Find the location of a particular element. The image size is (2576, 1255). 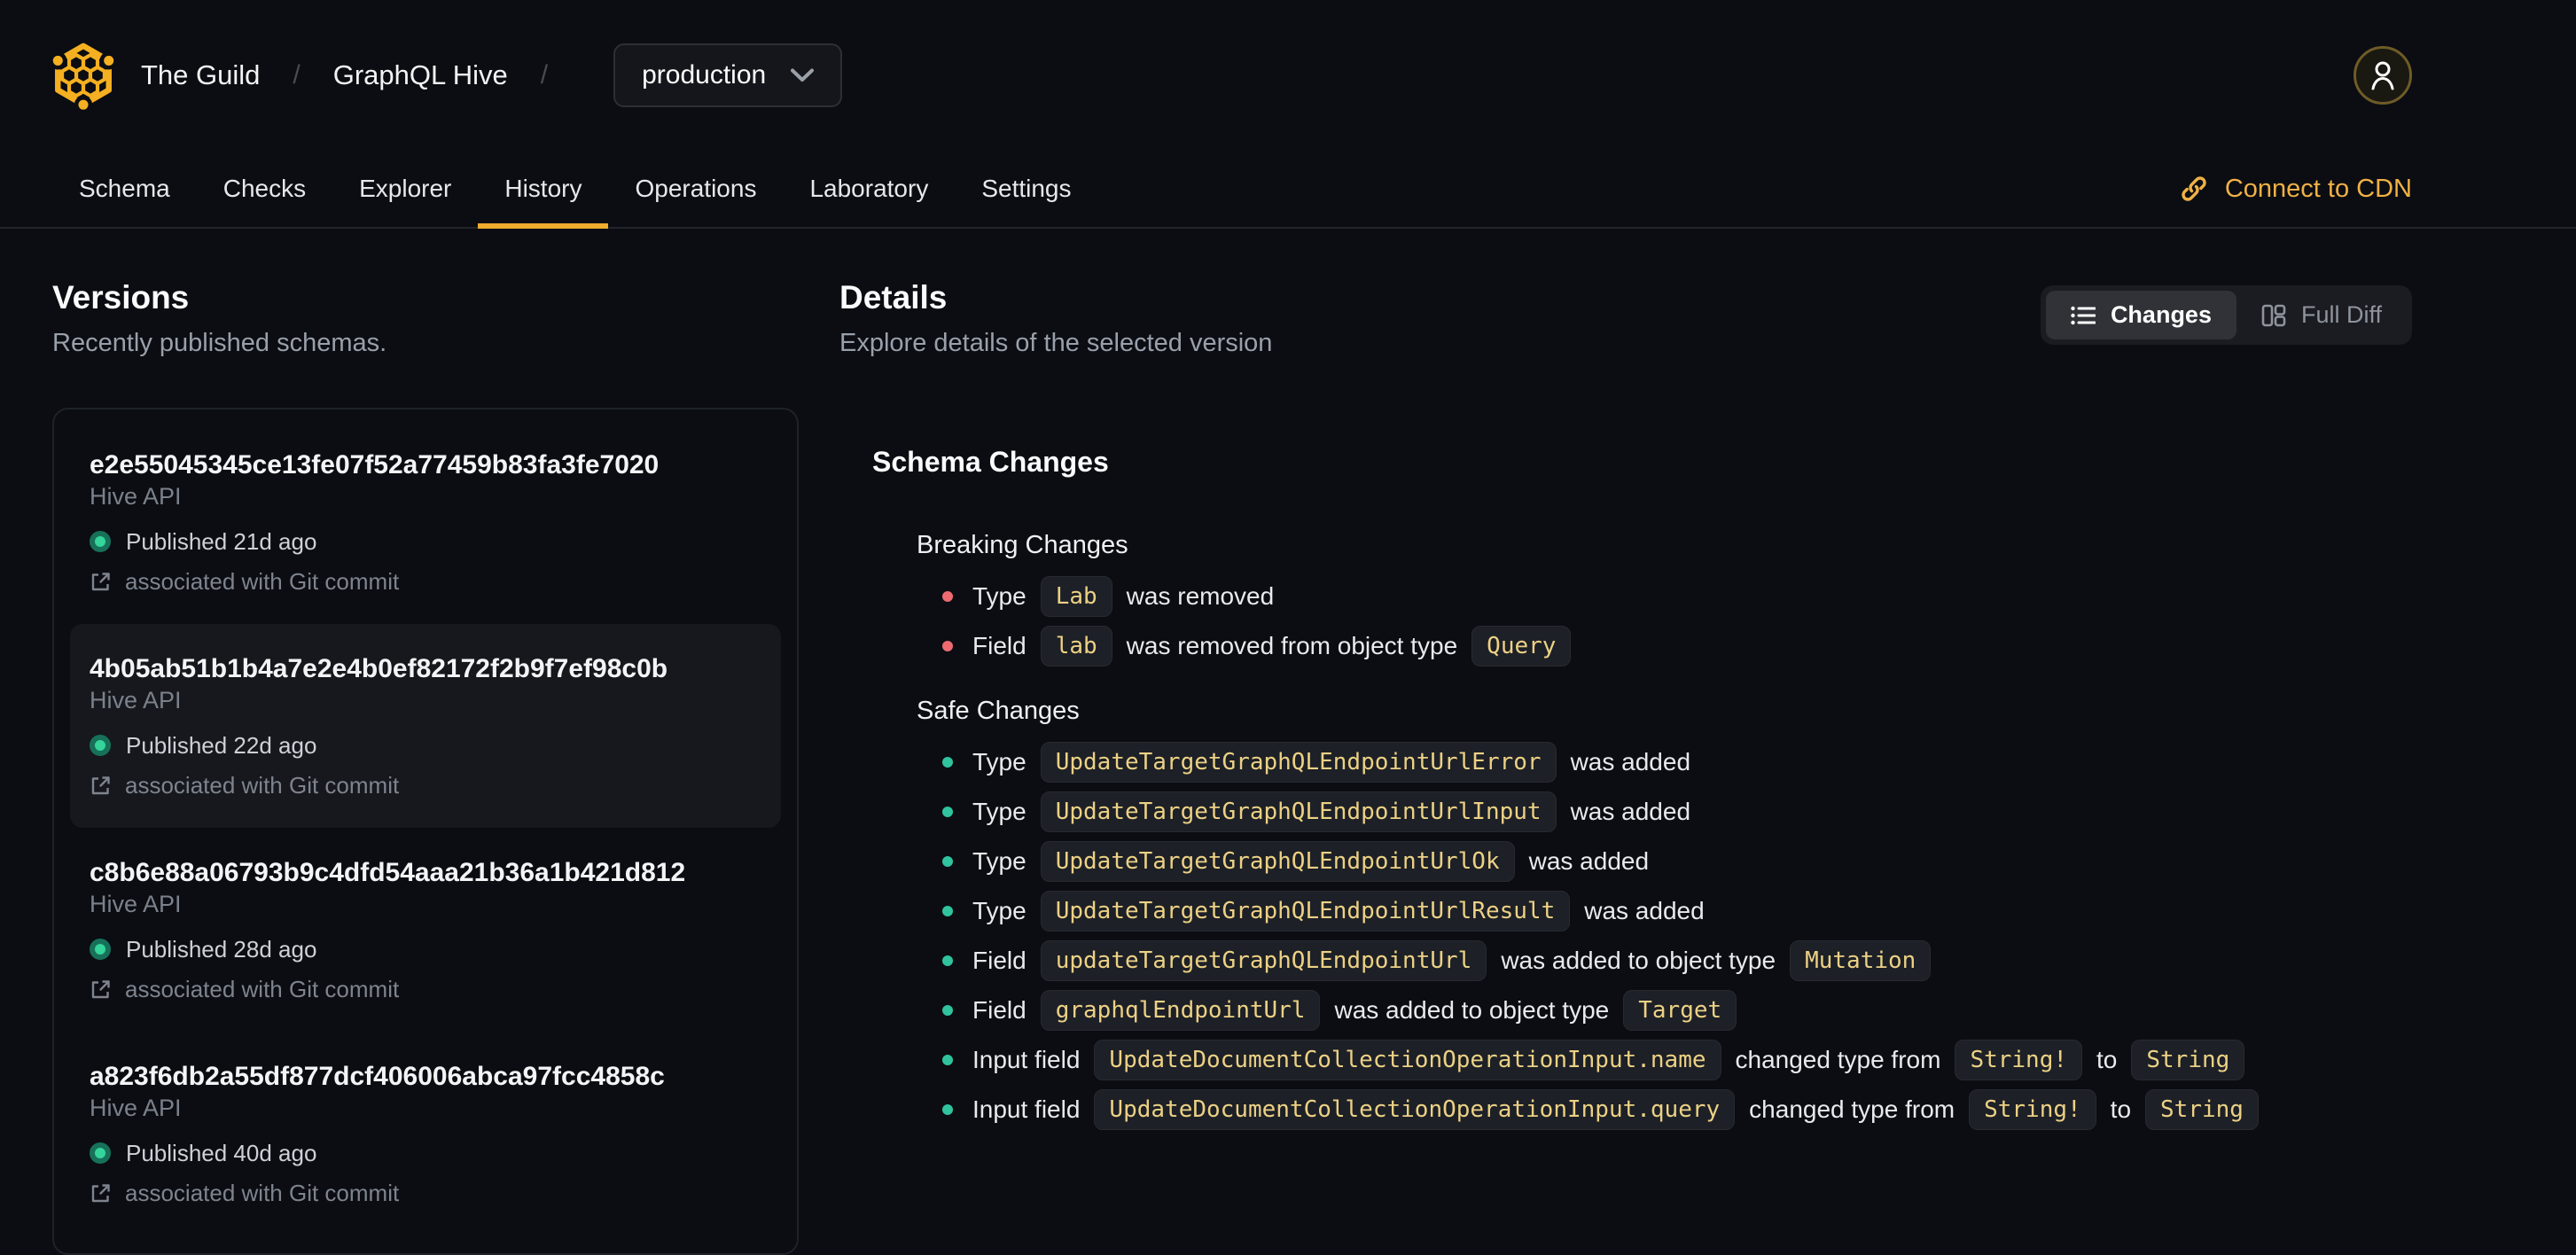

target-selector-value: production is located at coordinates (704, 75).